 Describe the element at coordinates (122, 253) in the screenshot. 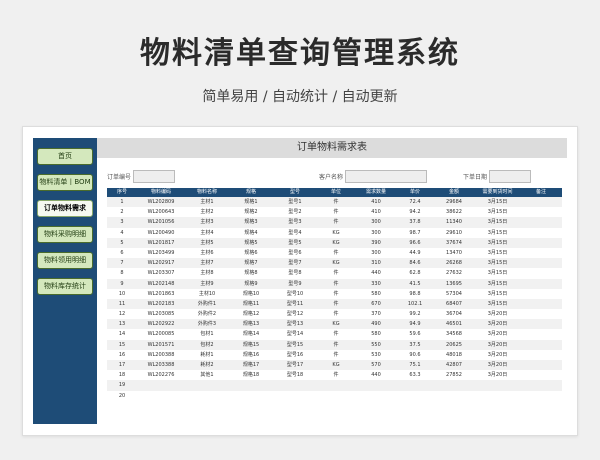

I see `table-cell: 6` at that location.